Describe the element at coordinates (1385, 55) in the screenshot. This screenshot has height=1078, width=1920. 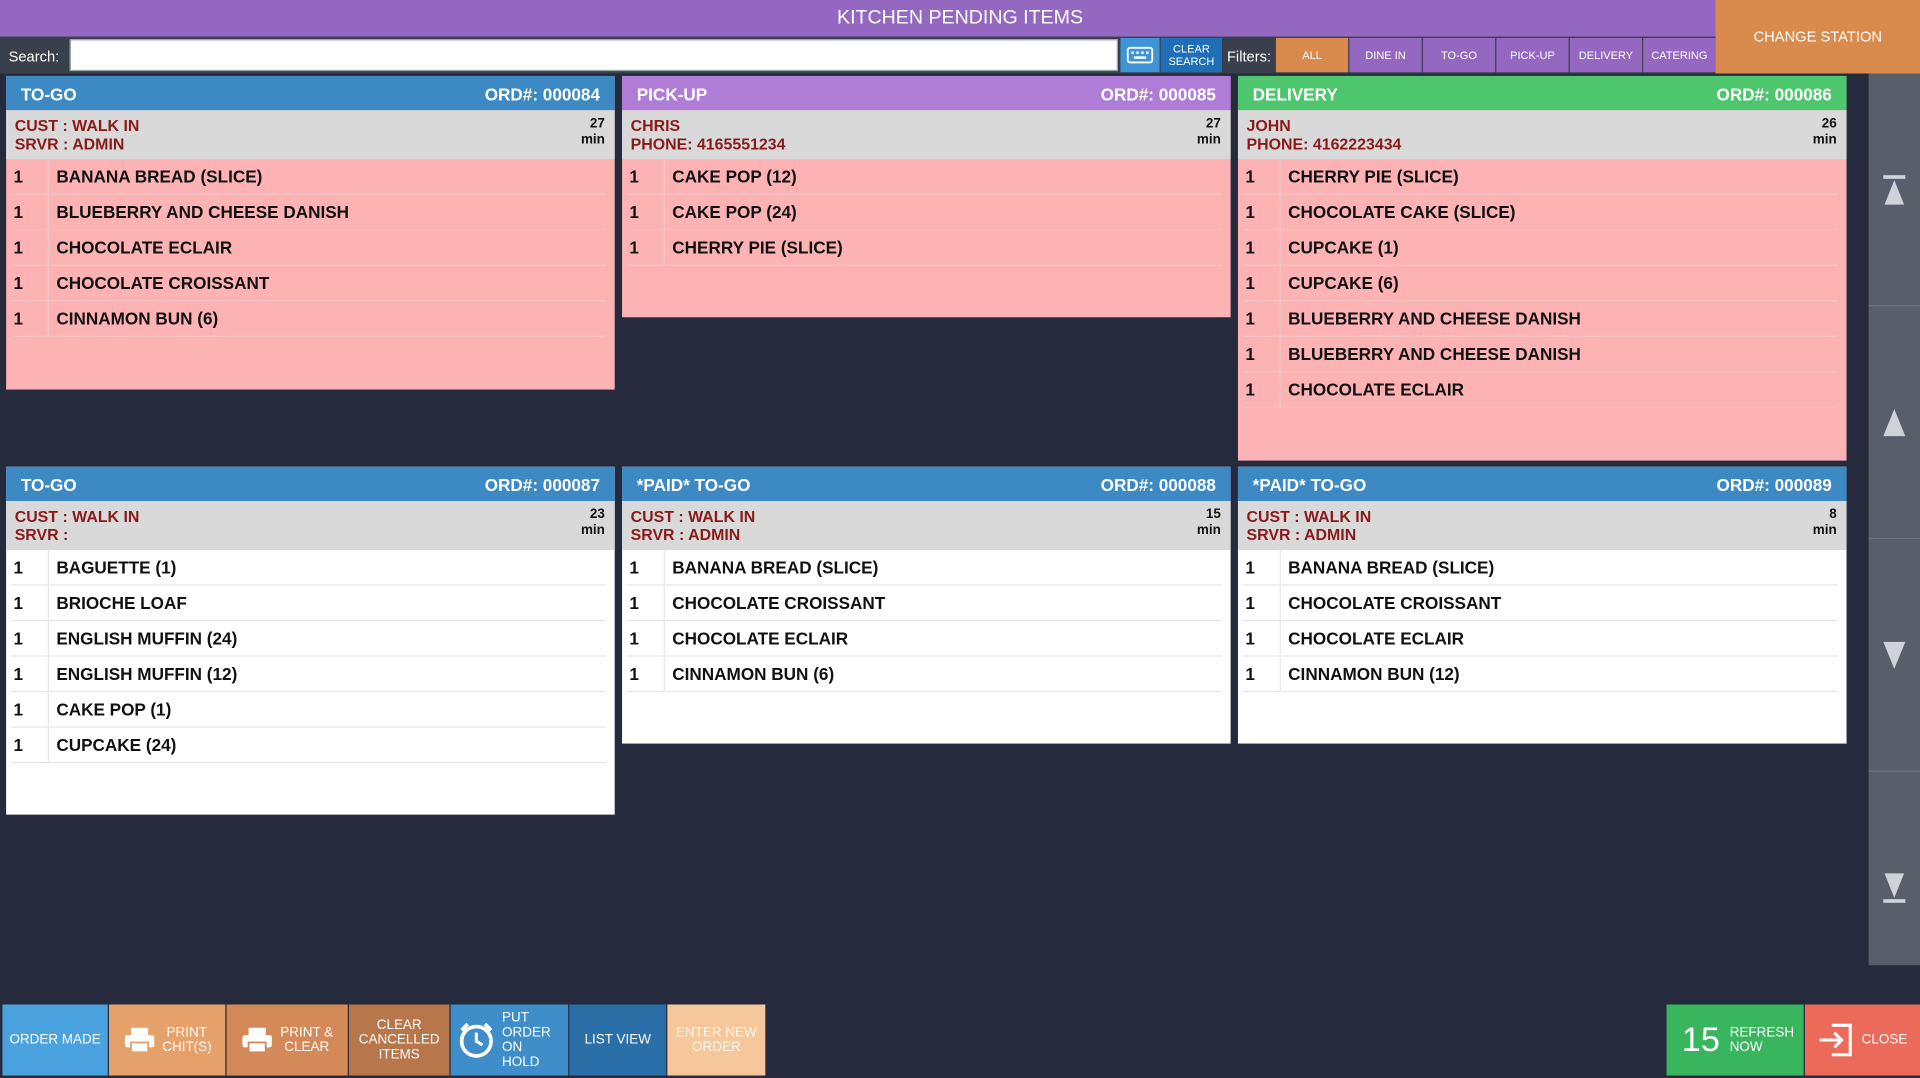
I see `filter-dine-in-button: DINE IN` at that location.